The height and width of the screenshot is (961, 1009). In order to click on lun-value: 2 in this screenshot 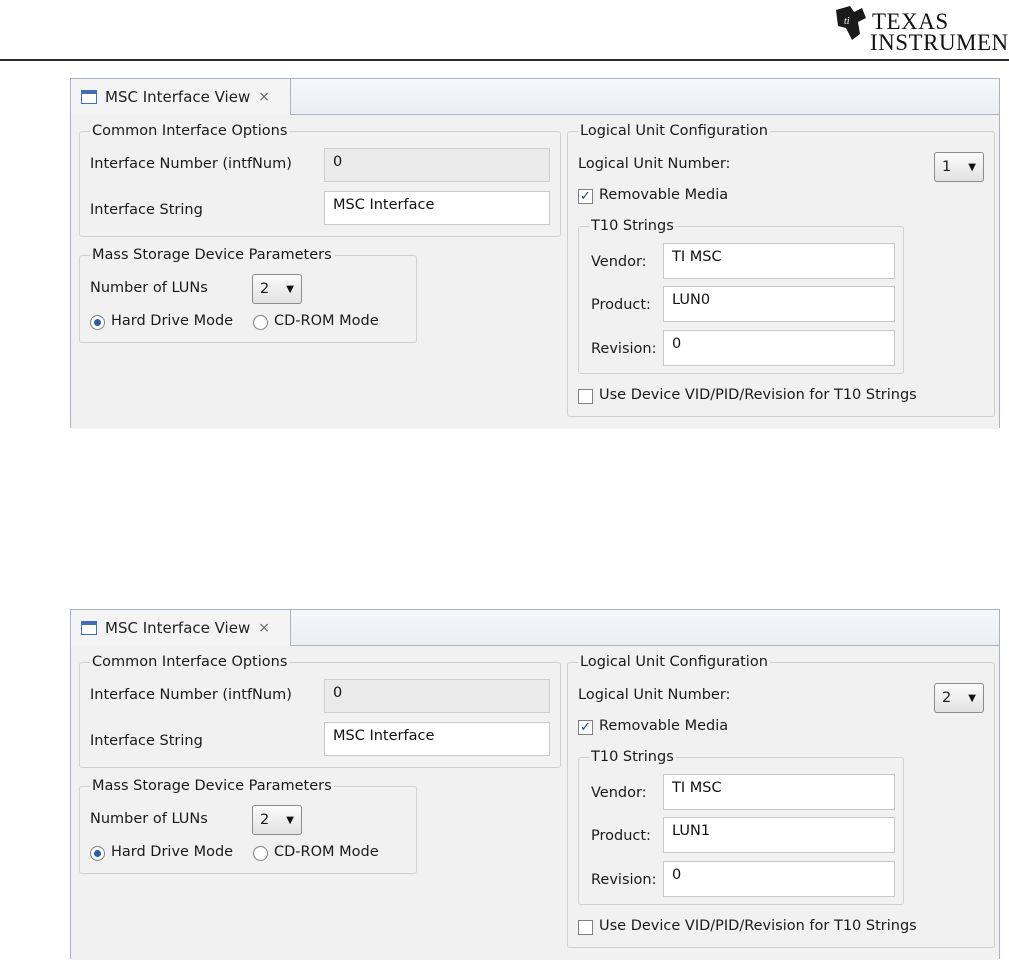, I will do `click(947, 698)`.